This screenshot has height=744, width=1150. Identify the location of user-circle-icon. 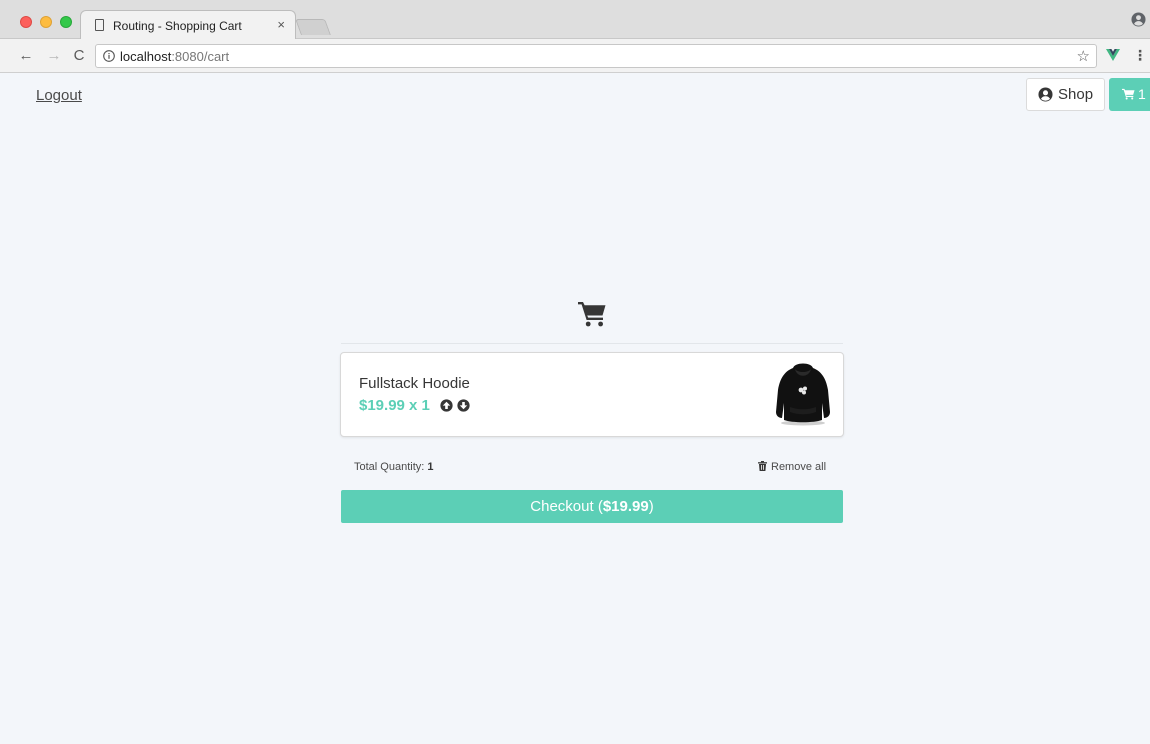
(1045, 94).